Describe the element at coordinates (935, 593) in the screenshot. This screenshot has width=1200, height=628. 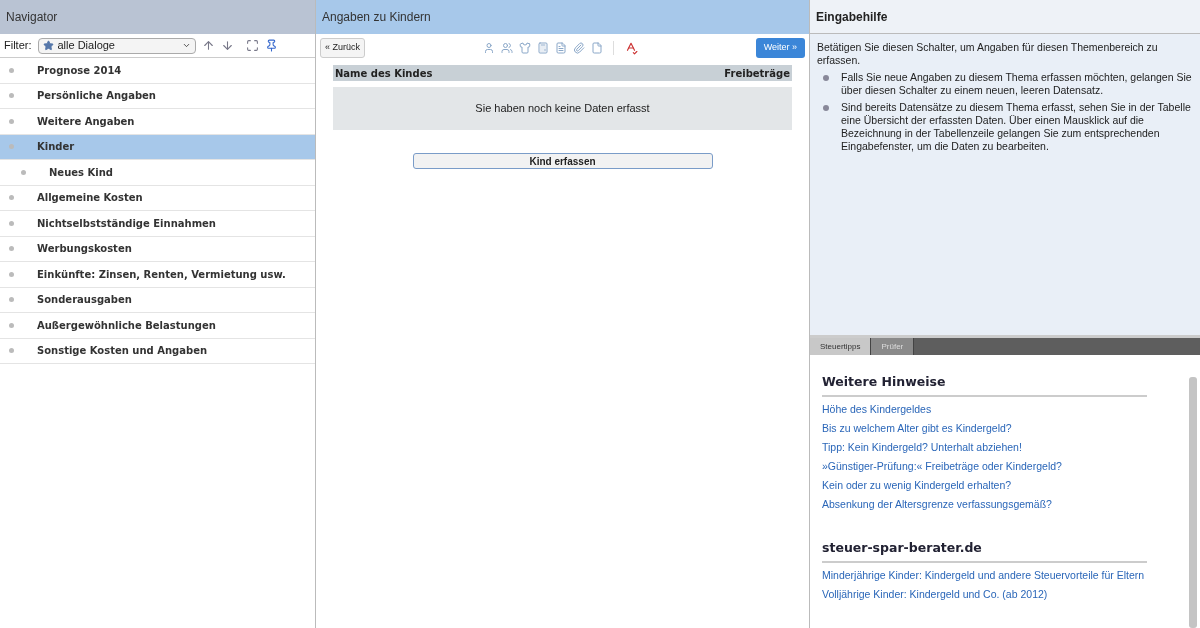
I see `tip-link: Volljährige Kinder: Kindergeld und Co. (ab 2012)` at that location.